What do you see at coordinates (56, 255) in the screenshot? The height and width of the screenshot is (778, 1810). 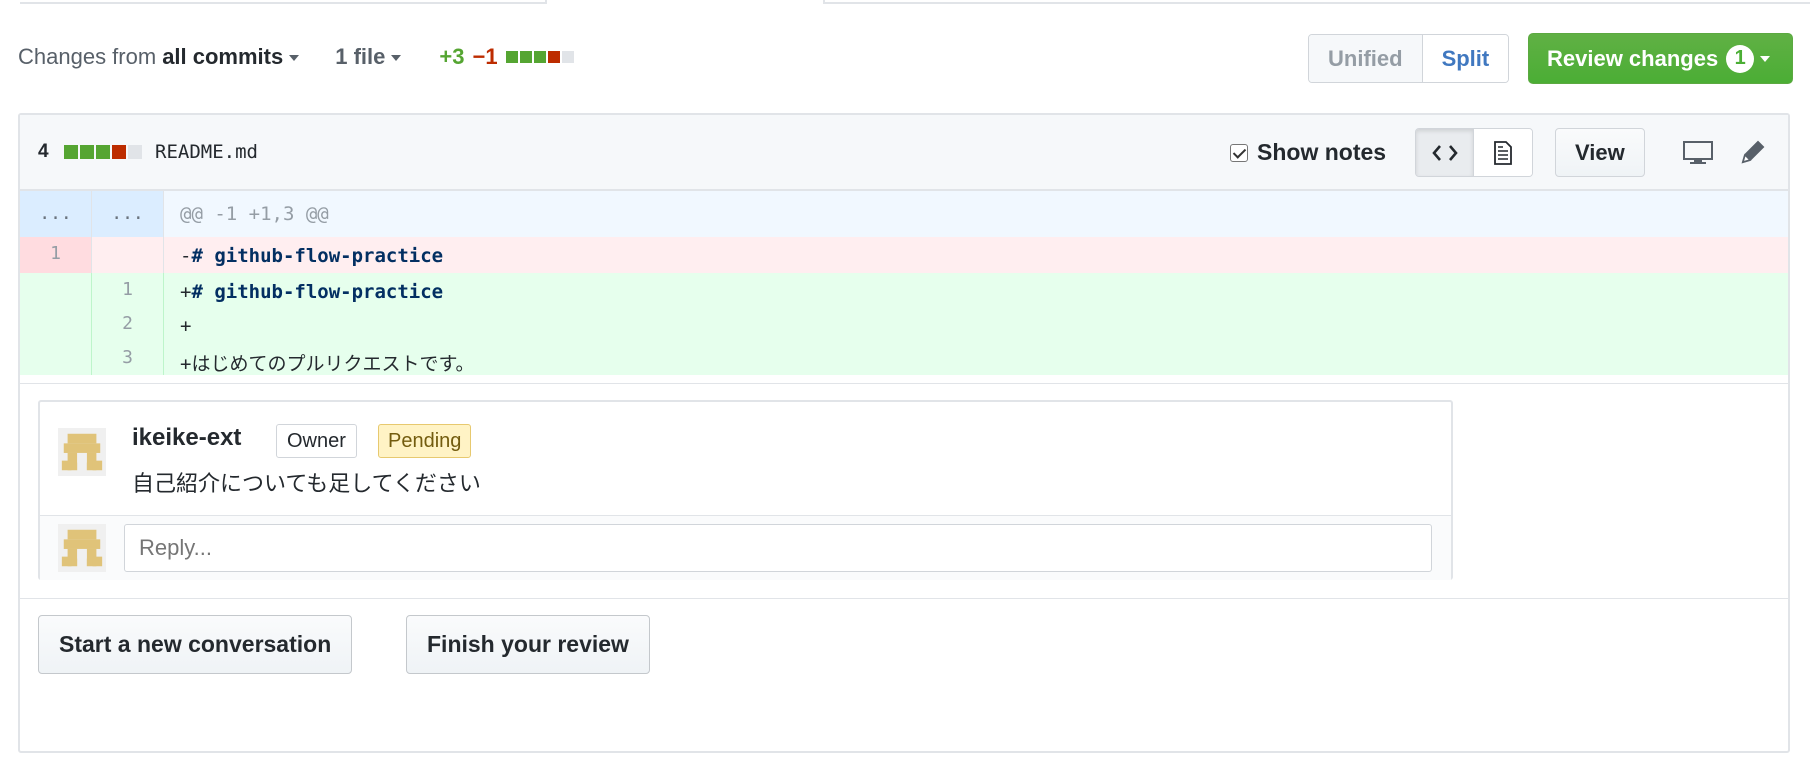 I see `old-line-number: 1` at bounding box center [56, 255].